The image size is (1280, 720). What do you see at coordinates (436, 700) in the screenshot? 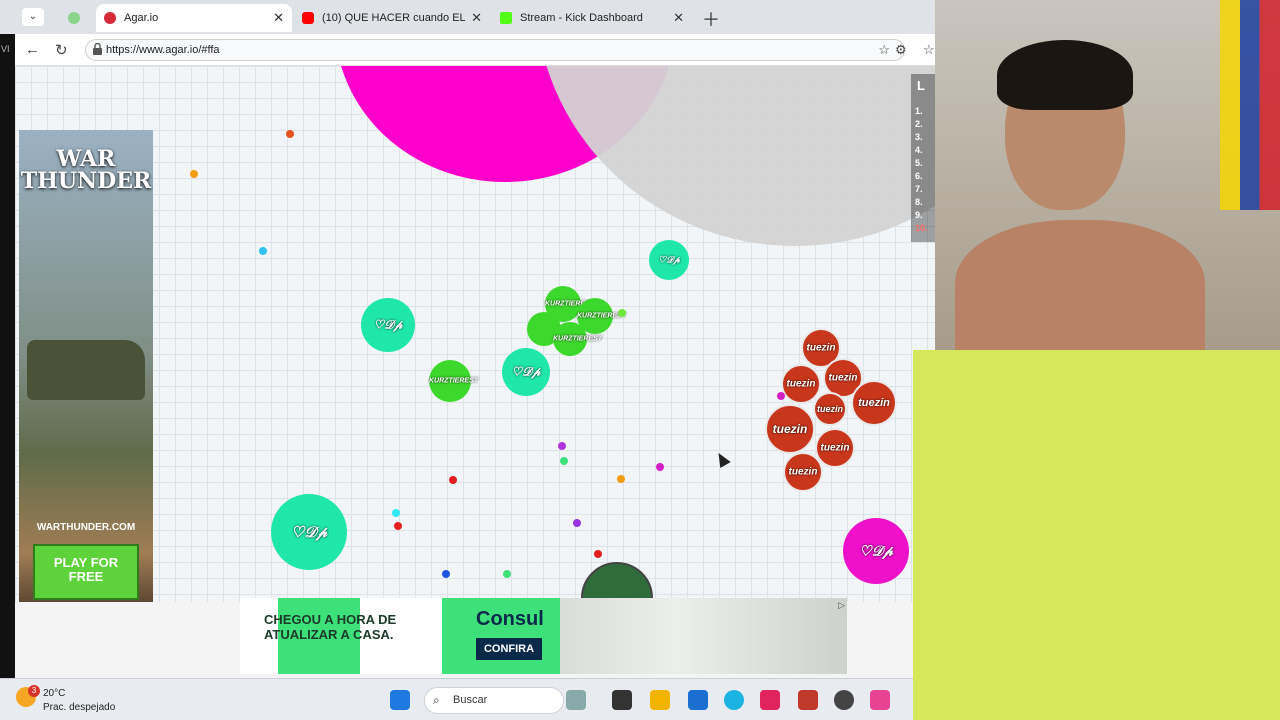
I see `search-icon: ⌕` at bounding box center [436, 700].